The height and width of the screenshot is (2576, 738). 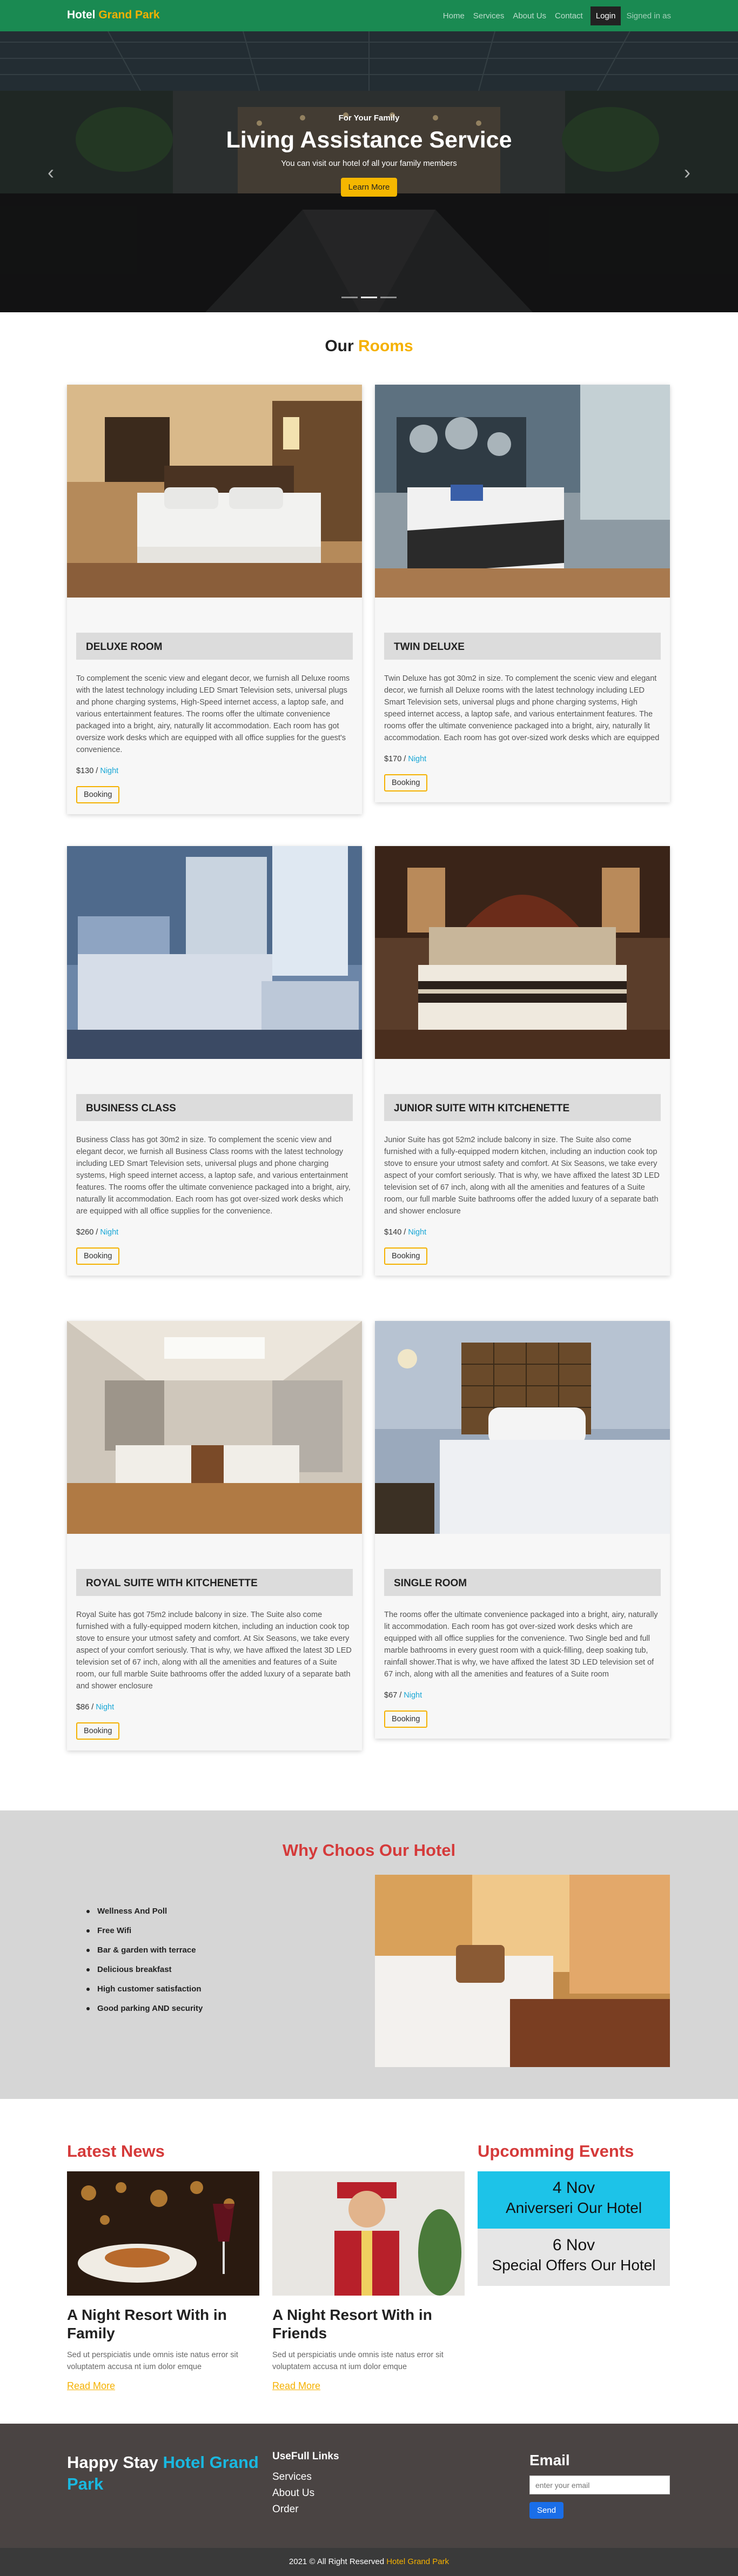 I want to click on latest-news-heading: Latest News, so click(x=116, y=2151).